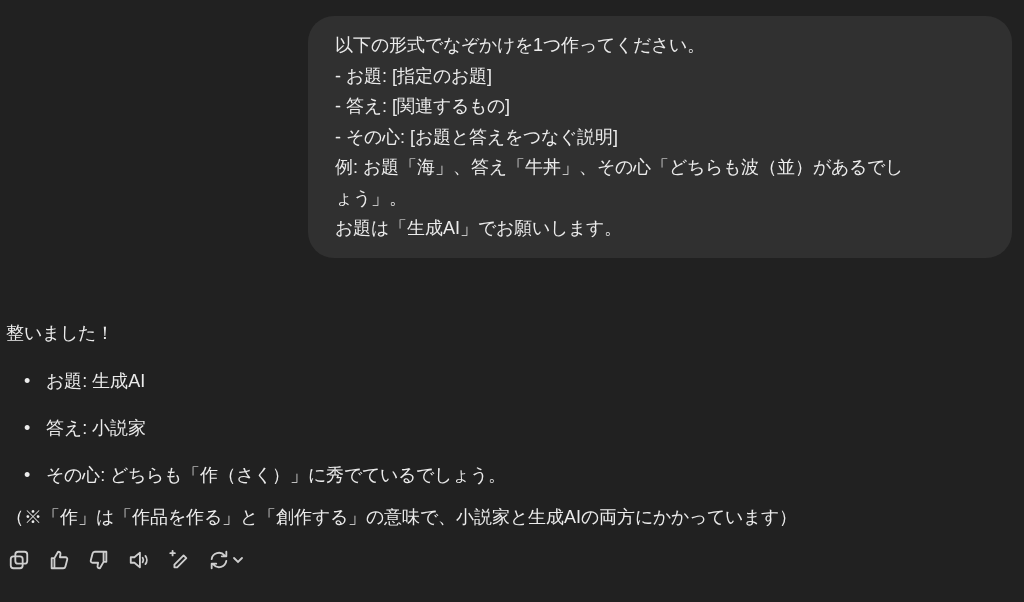  Describe the element at coordinates (402, 517) in the screenshot. I see `note-text: （※「作」は「作品を作る」と「創作する」の意味で、小説家と生成AIの両方にかかっています）` at that location.